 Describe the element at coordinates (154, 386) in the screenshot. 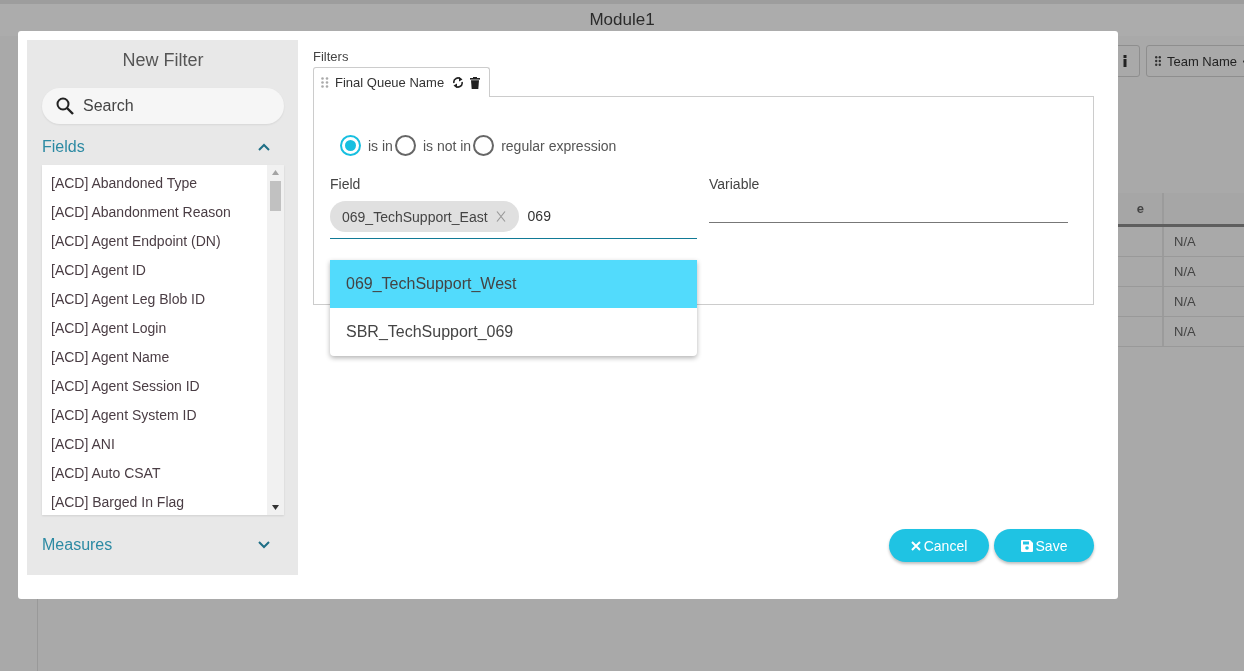

I see `field-list-item: [ACD] Agent Session ID` at that location.